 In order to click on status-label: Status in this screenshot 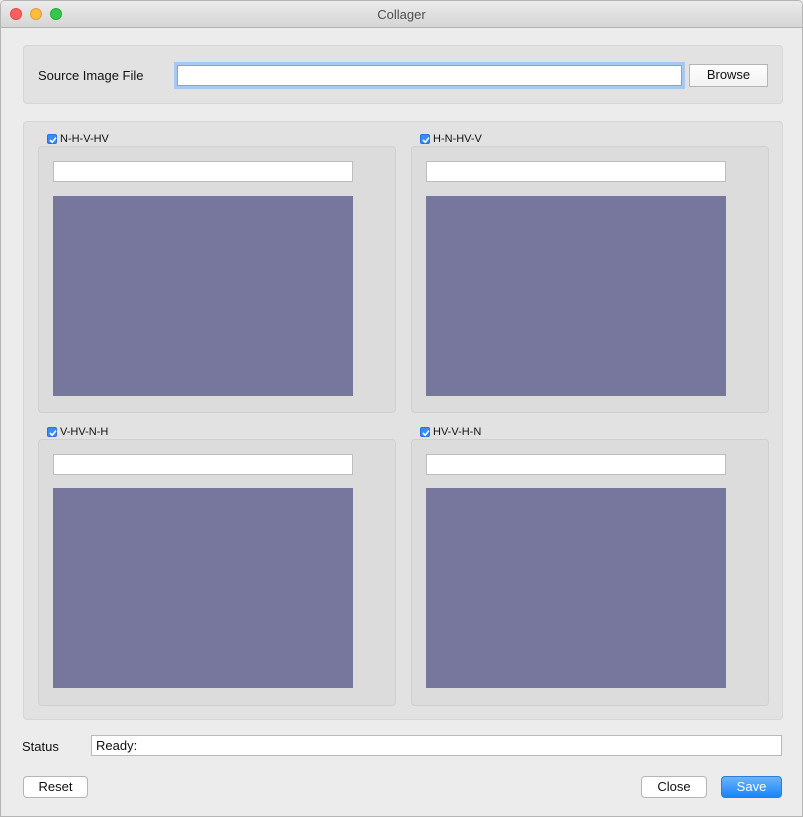, I will do `click(40, 746)`.